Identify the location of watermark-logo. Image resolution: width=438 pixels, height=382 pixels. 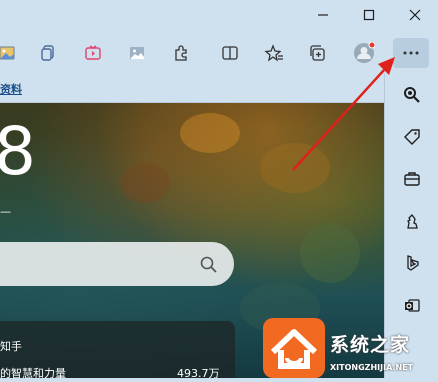
(294, 348).